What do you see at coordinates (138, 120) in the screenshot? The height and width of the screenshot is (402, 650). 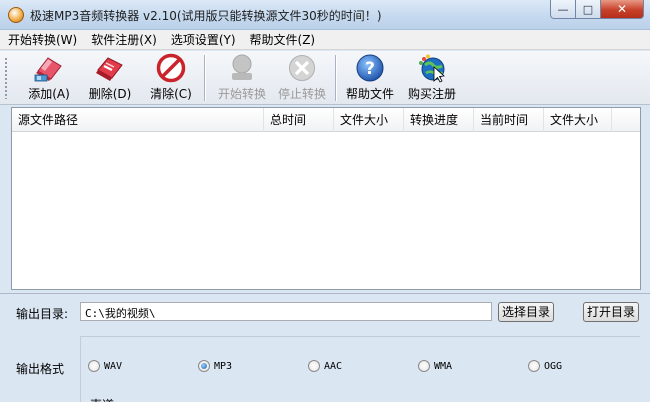 I see `column-source-path: 源文件路径` at bounding box center [138, 120].